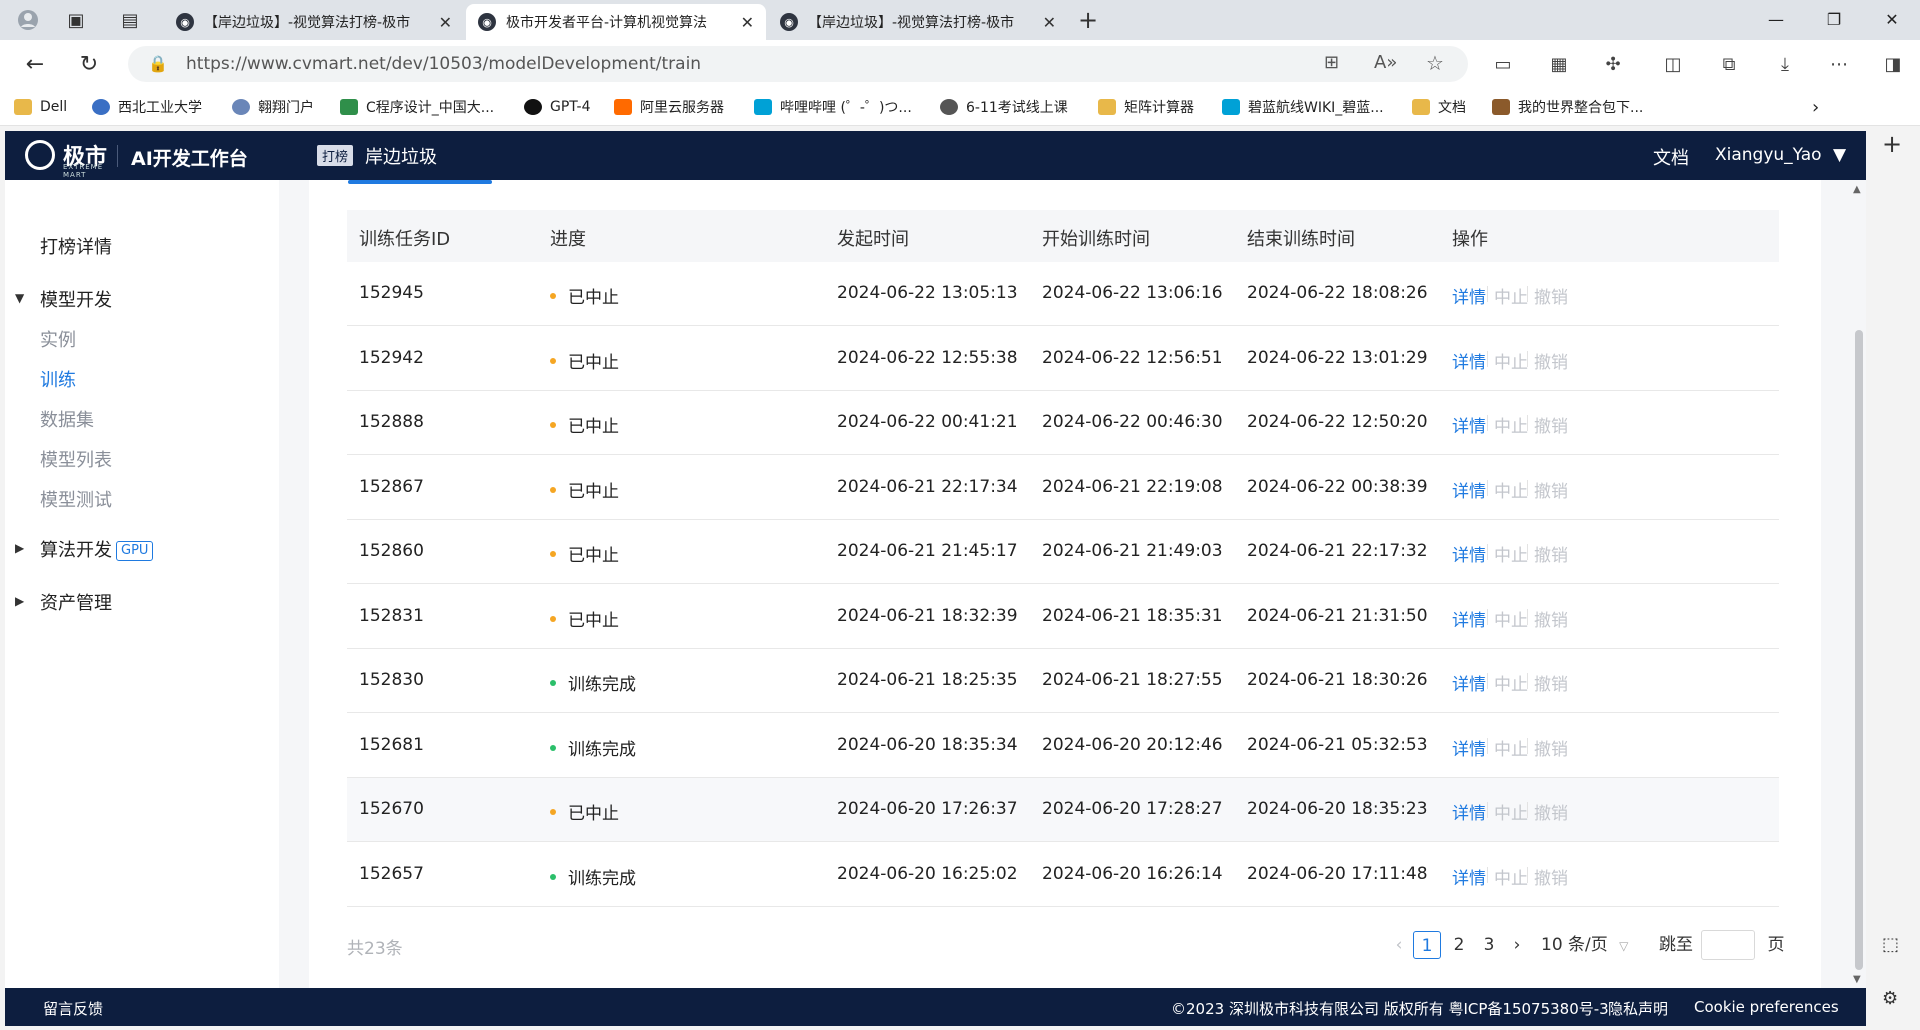 This screenshot has width=1920, height=1030. Describe the element at coordinates (584, 811) in the screenshot. I see `cell-status: 已中止` at that location.